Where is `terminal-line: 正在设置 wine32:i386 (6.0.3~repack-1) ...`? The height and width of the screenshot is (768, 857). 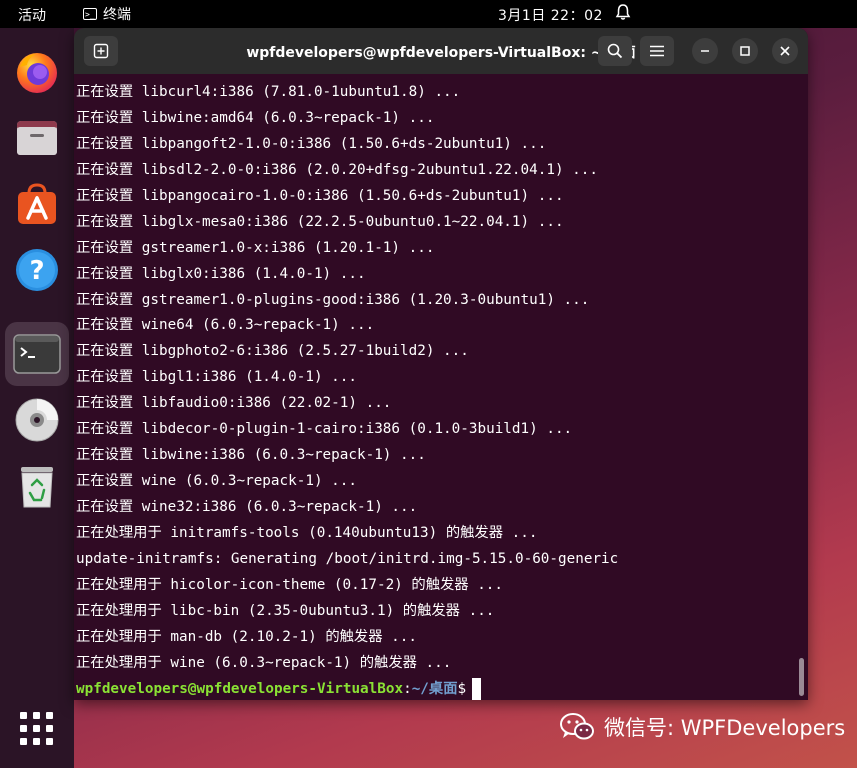
terminal-line: 正在设置 wine32:i386 (6.0.3~repack-1) ... is located at coordinates (247, 507).